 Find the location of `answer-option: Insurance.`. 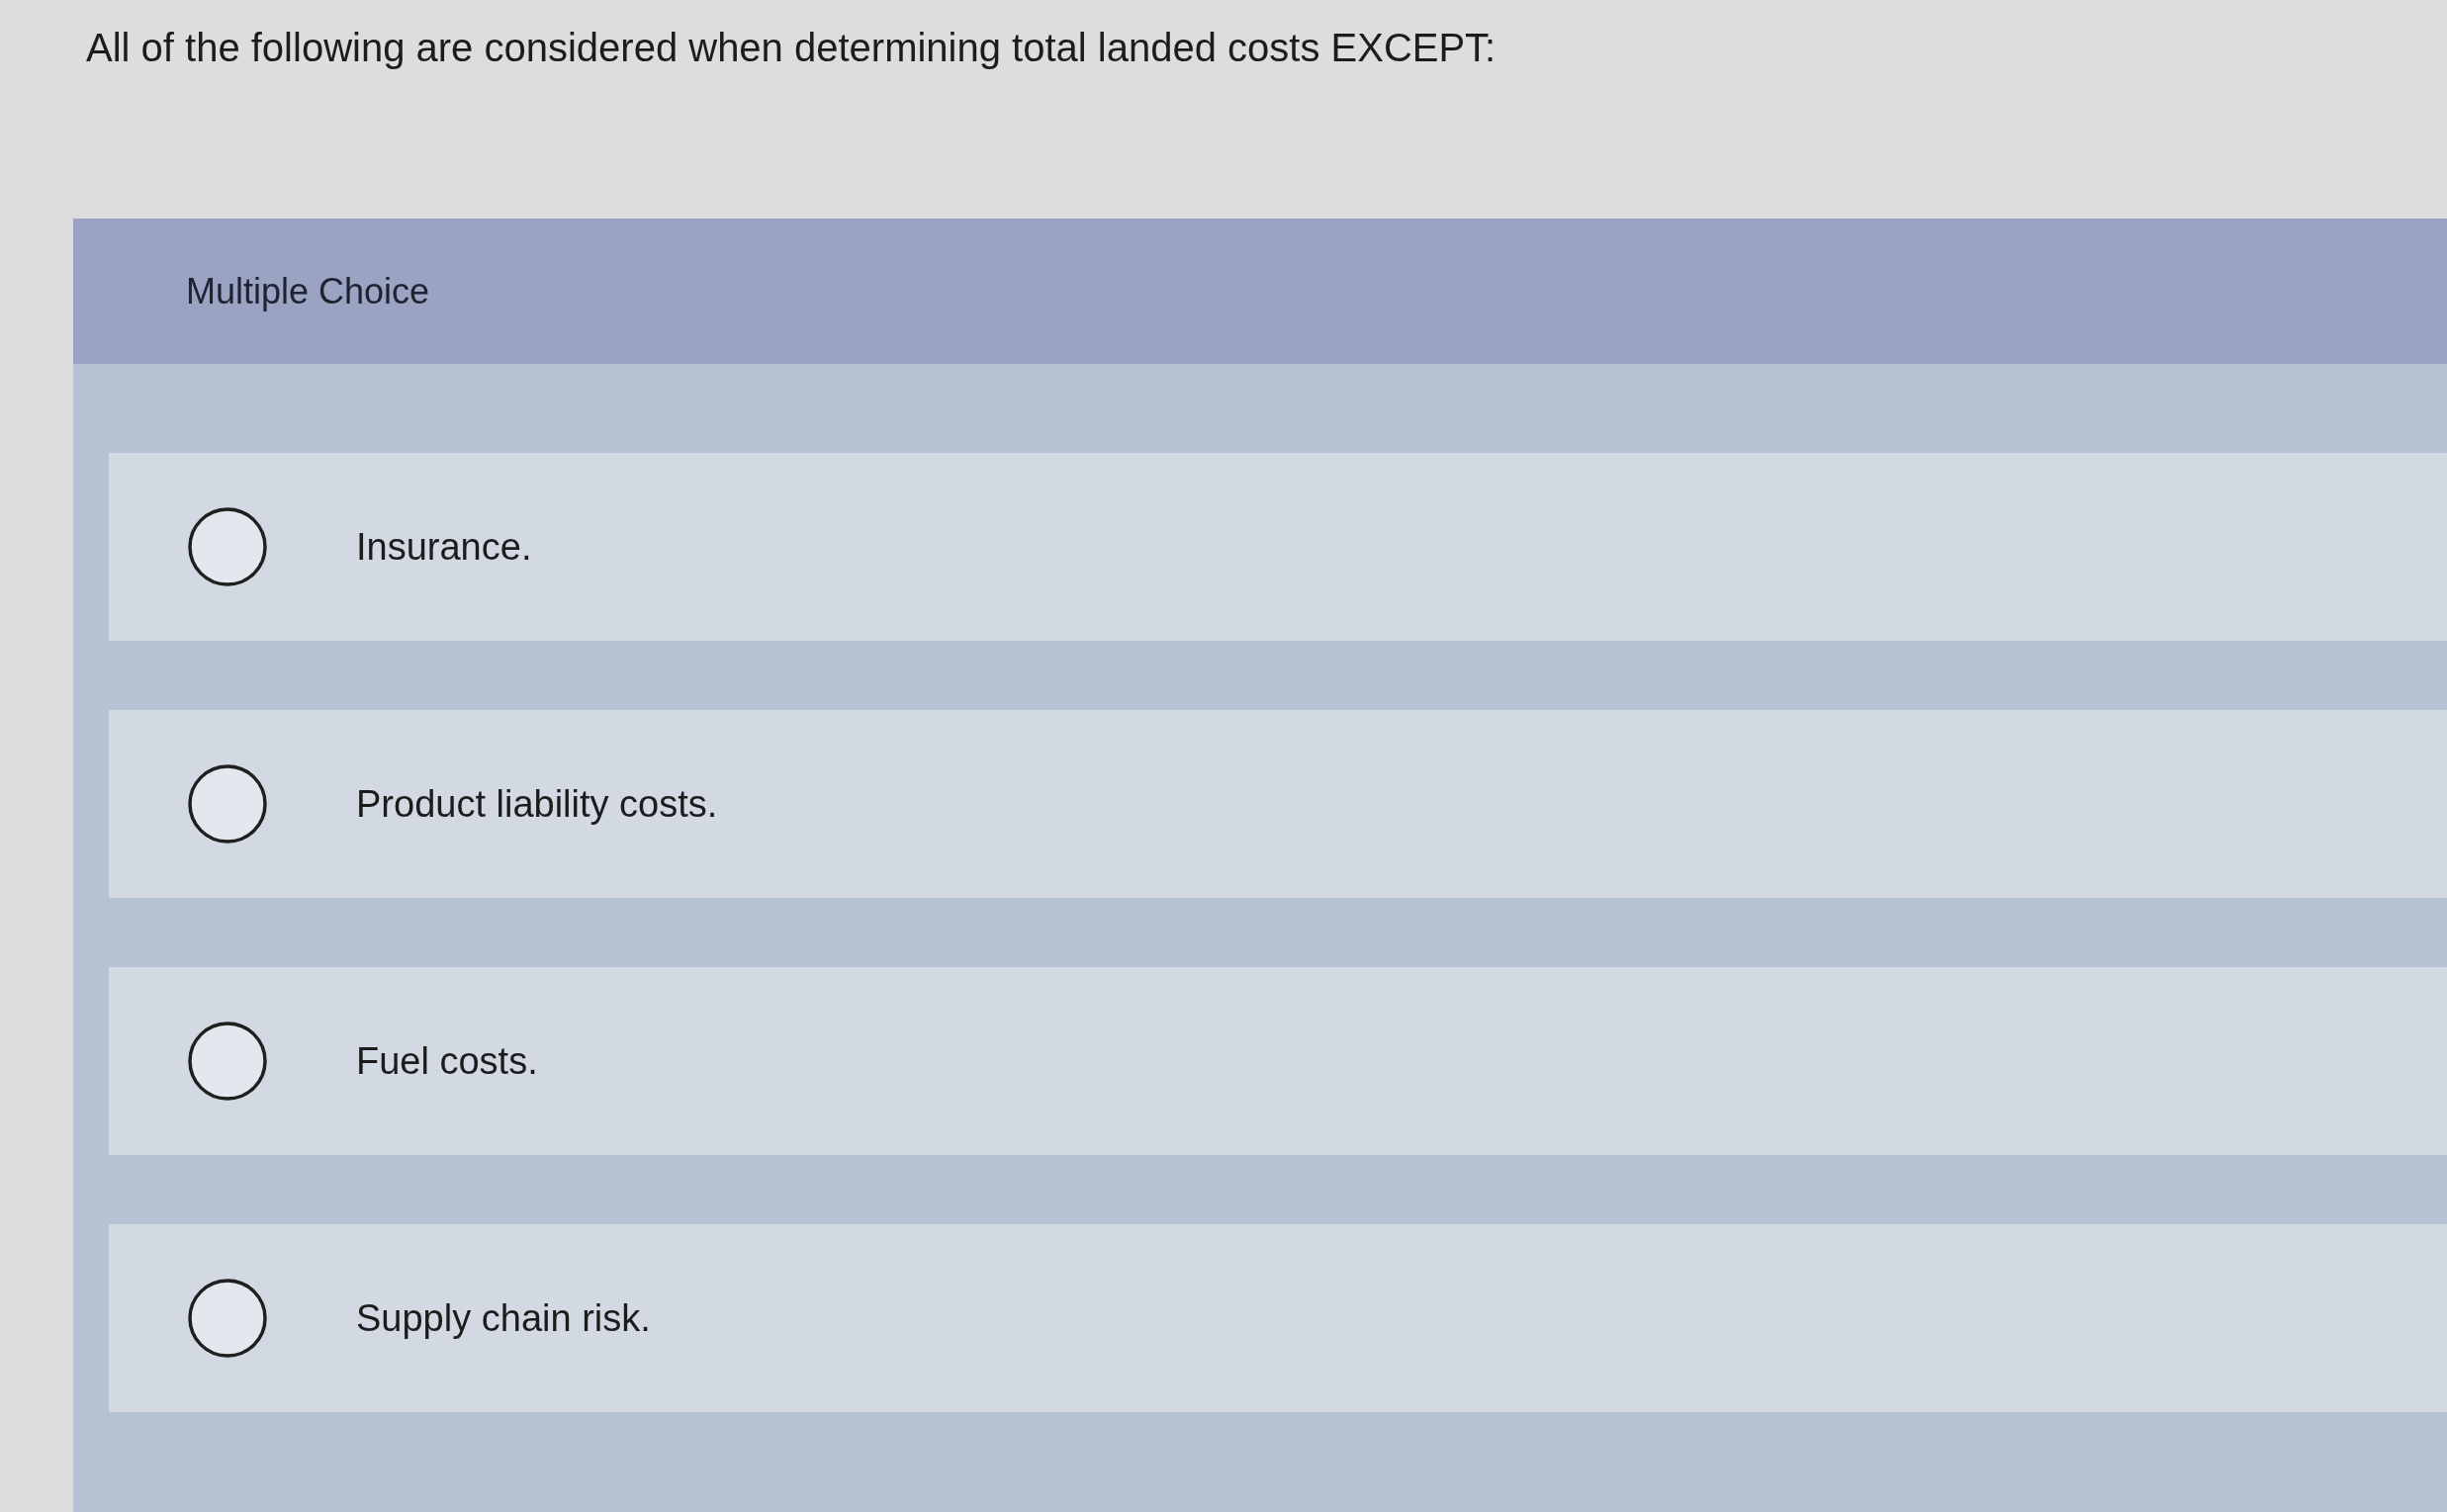

answer-option: Insurance. is located at coordinates (1278, 547).